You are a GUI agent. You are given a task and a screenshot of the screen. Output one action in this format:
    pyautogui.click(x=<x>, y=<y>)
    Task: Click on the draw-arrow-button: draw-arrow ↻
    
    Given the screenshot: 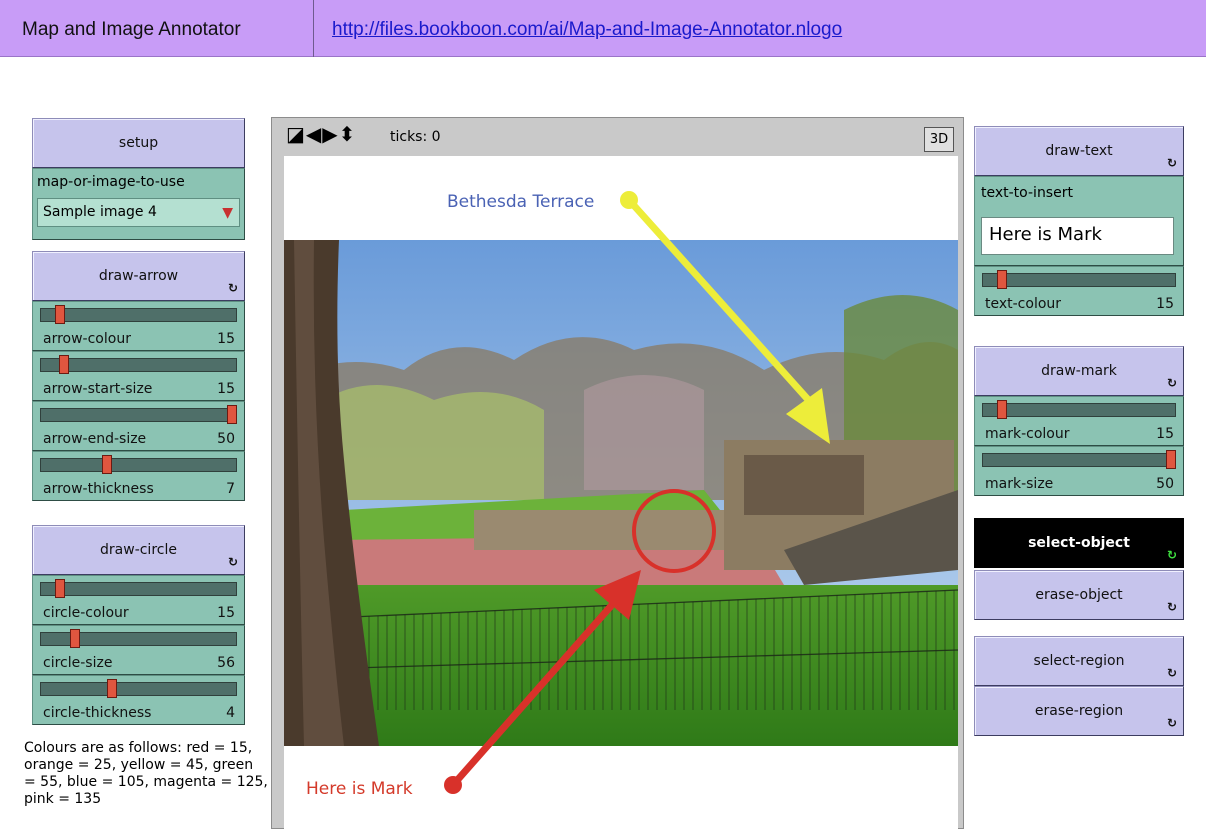 What is the action you would take?
    pyautogui.click(x=138, y=276)
    